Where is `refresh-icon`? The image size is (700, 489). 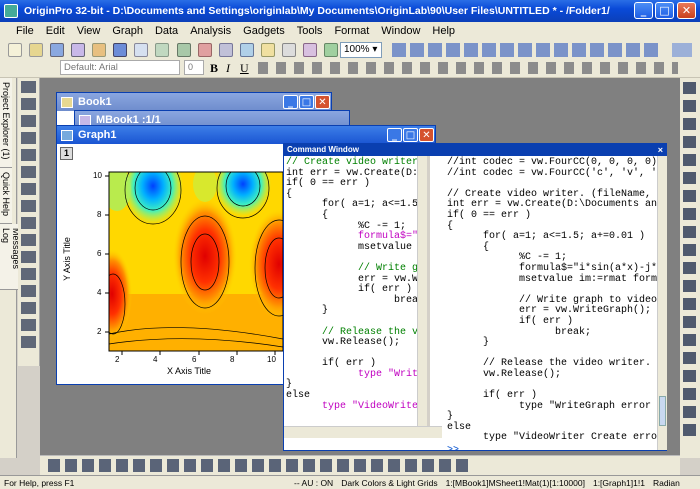 refresh-icon is located at coordinates (309, 50).